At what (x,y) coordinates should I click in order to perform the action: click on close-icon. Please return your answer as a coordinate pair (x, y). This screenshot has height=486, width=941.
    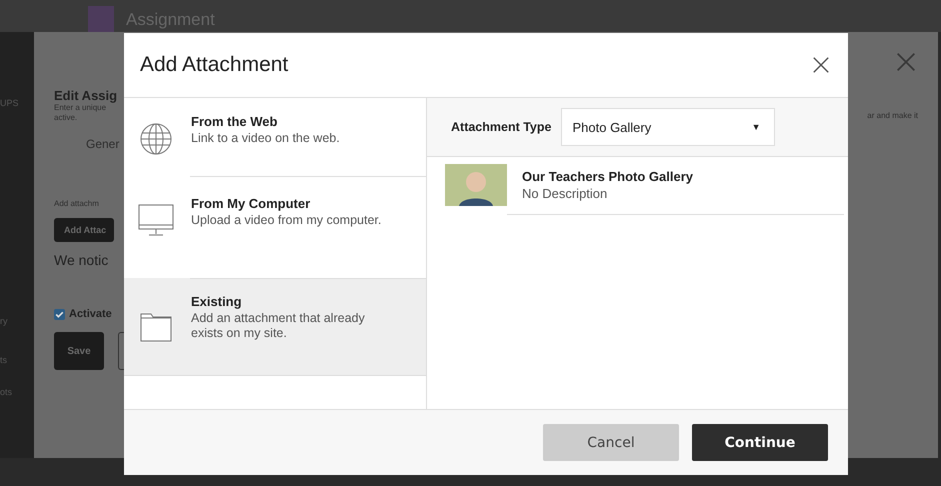
    Looking at the image, I should click on (821, 65).